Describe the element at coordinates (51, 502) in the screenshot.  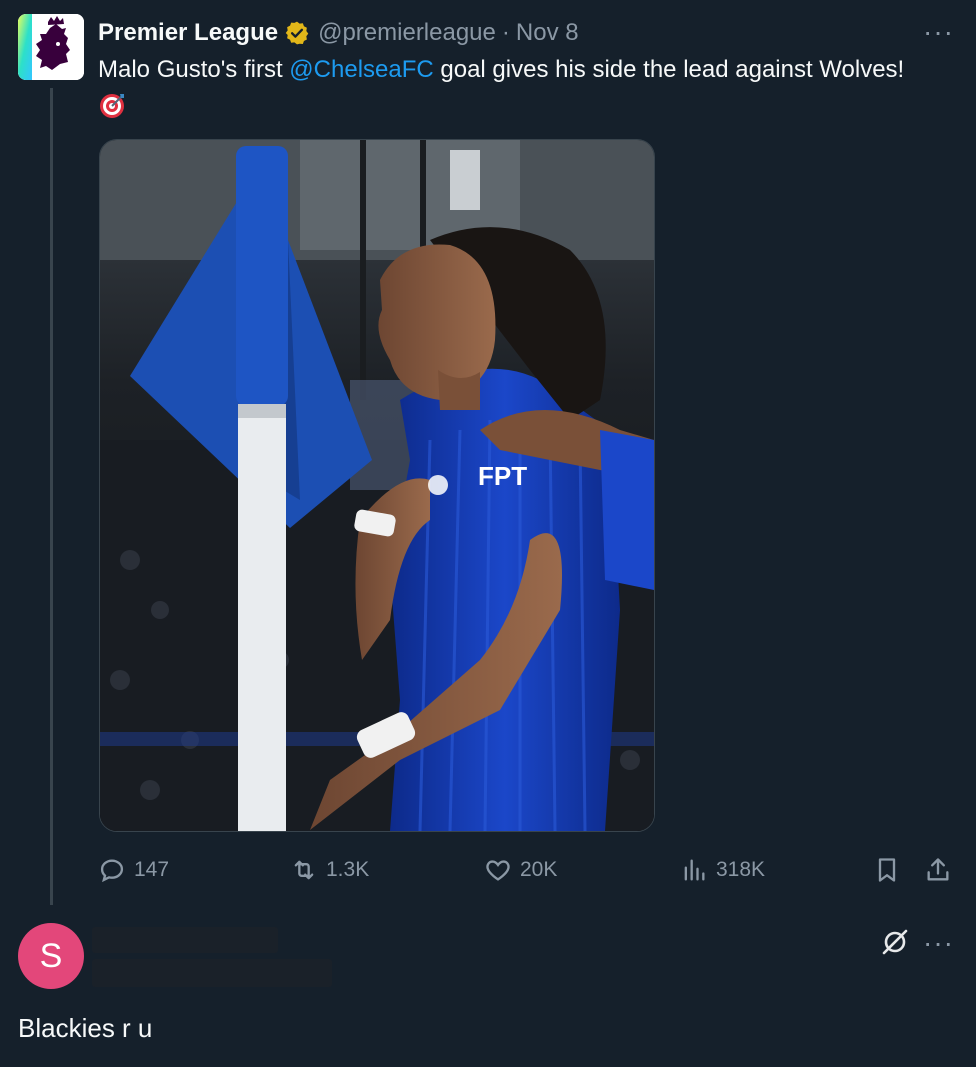
I see `thread-line` at that location.